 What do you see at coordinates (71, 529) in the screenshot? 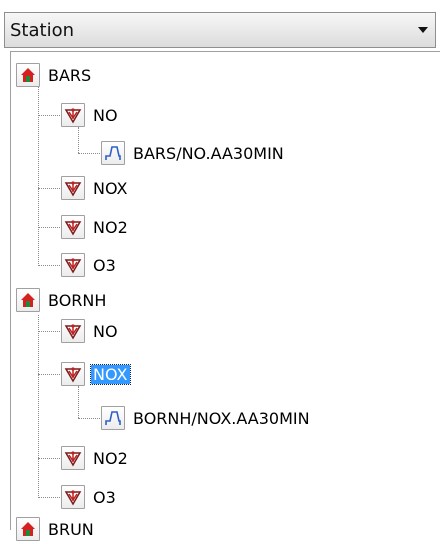
I see `station-label: BRUN` at bounding box center [71, 529].